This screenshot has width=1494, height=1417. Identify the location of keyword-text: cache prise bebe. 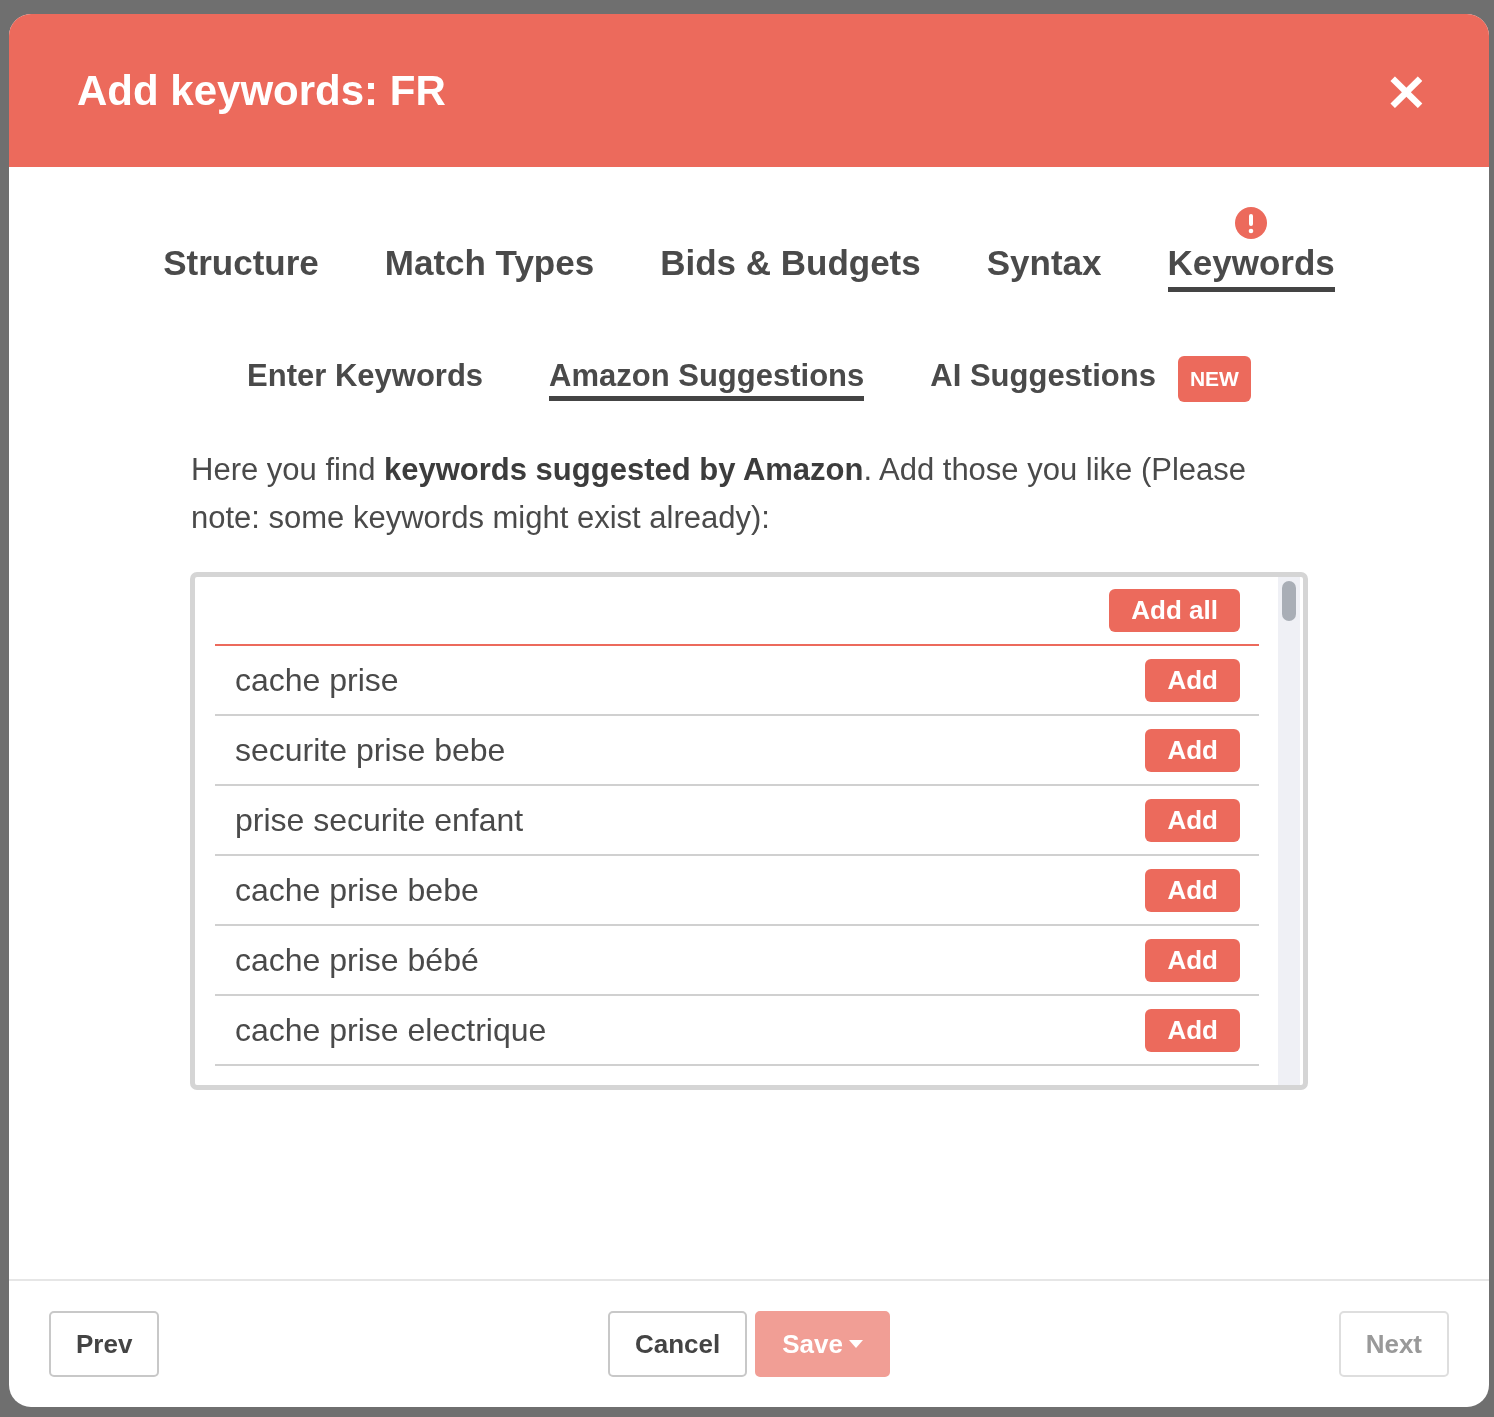
(357, 890).